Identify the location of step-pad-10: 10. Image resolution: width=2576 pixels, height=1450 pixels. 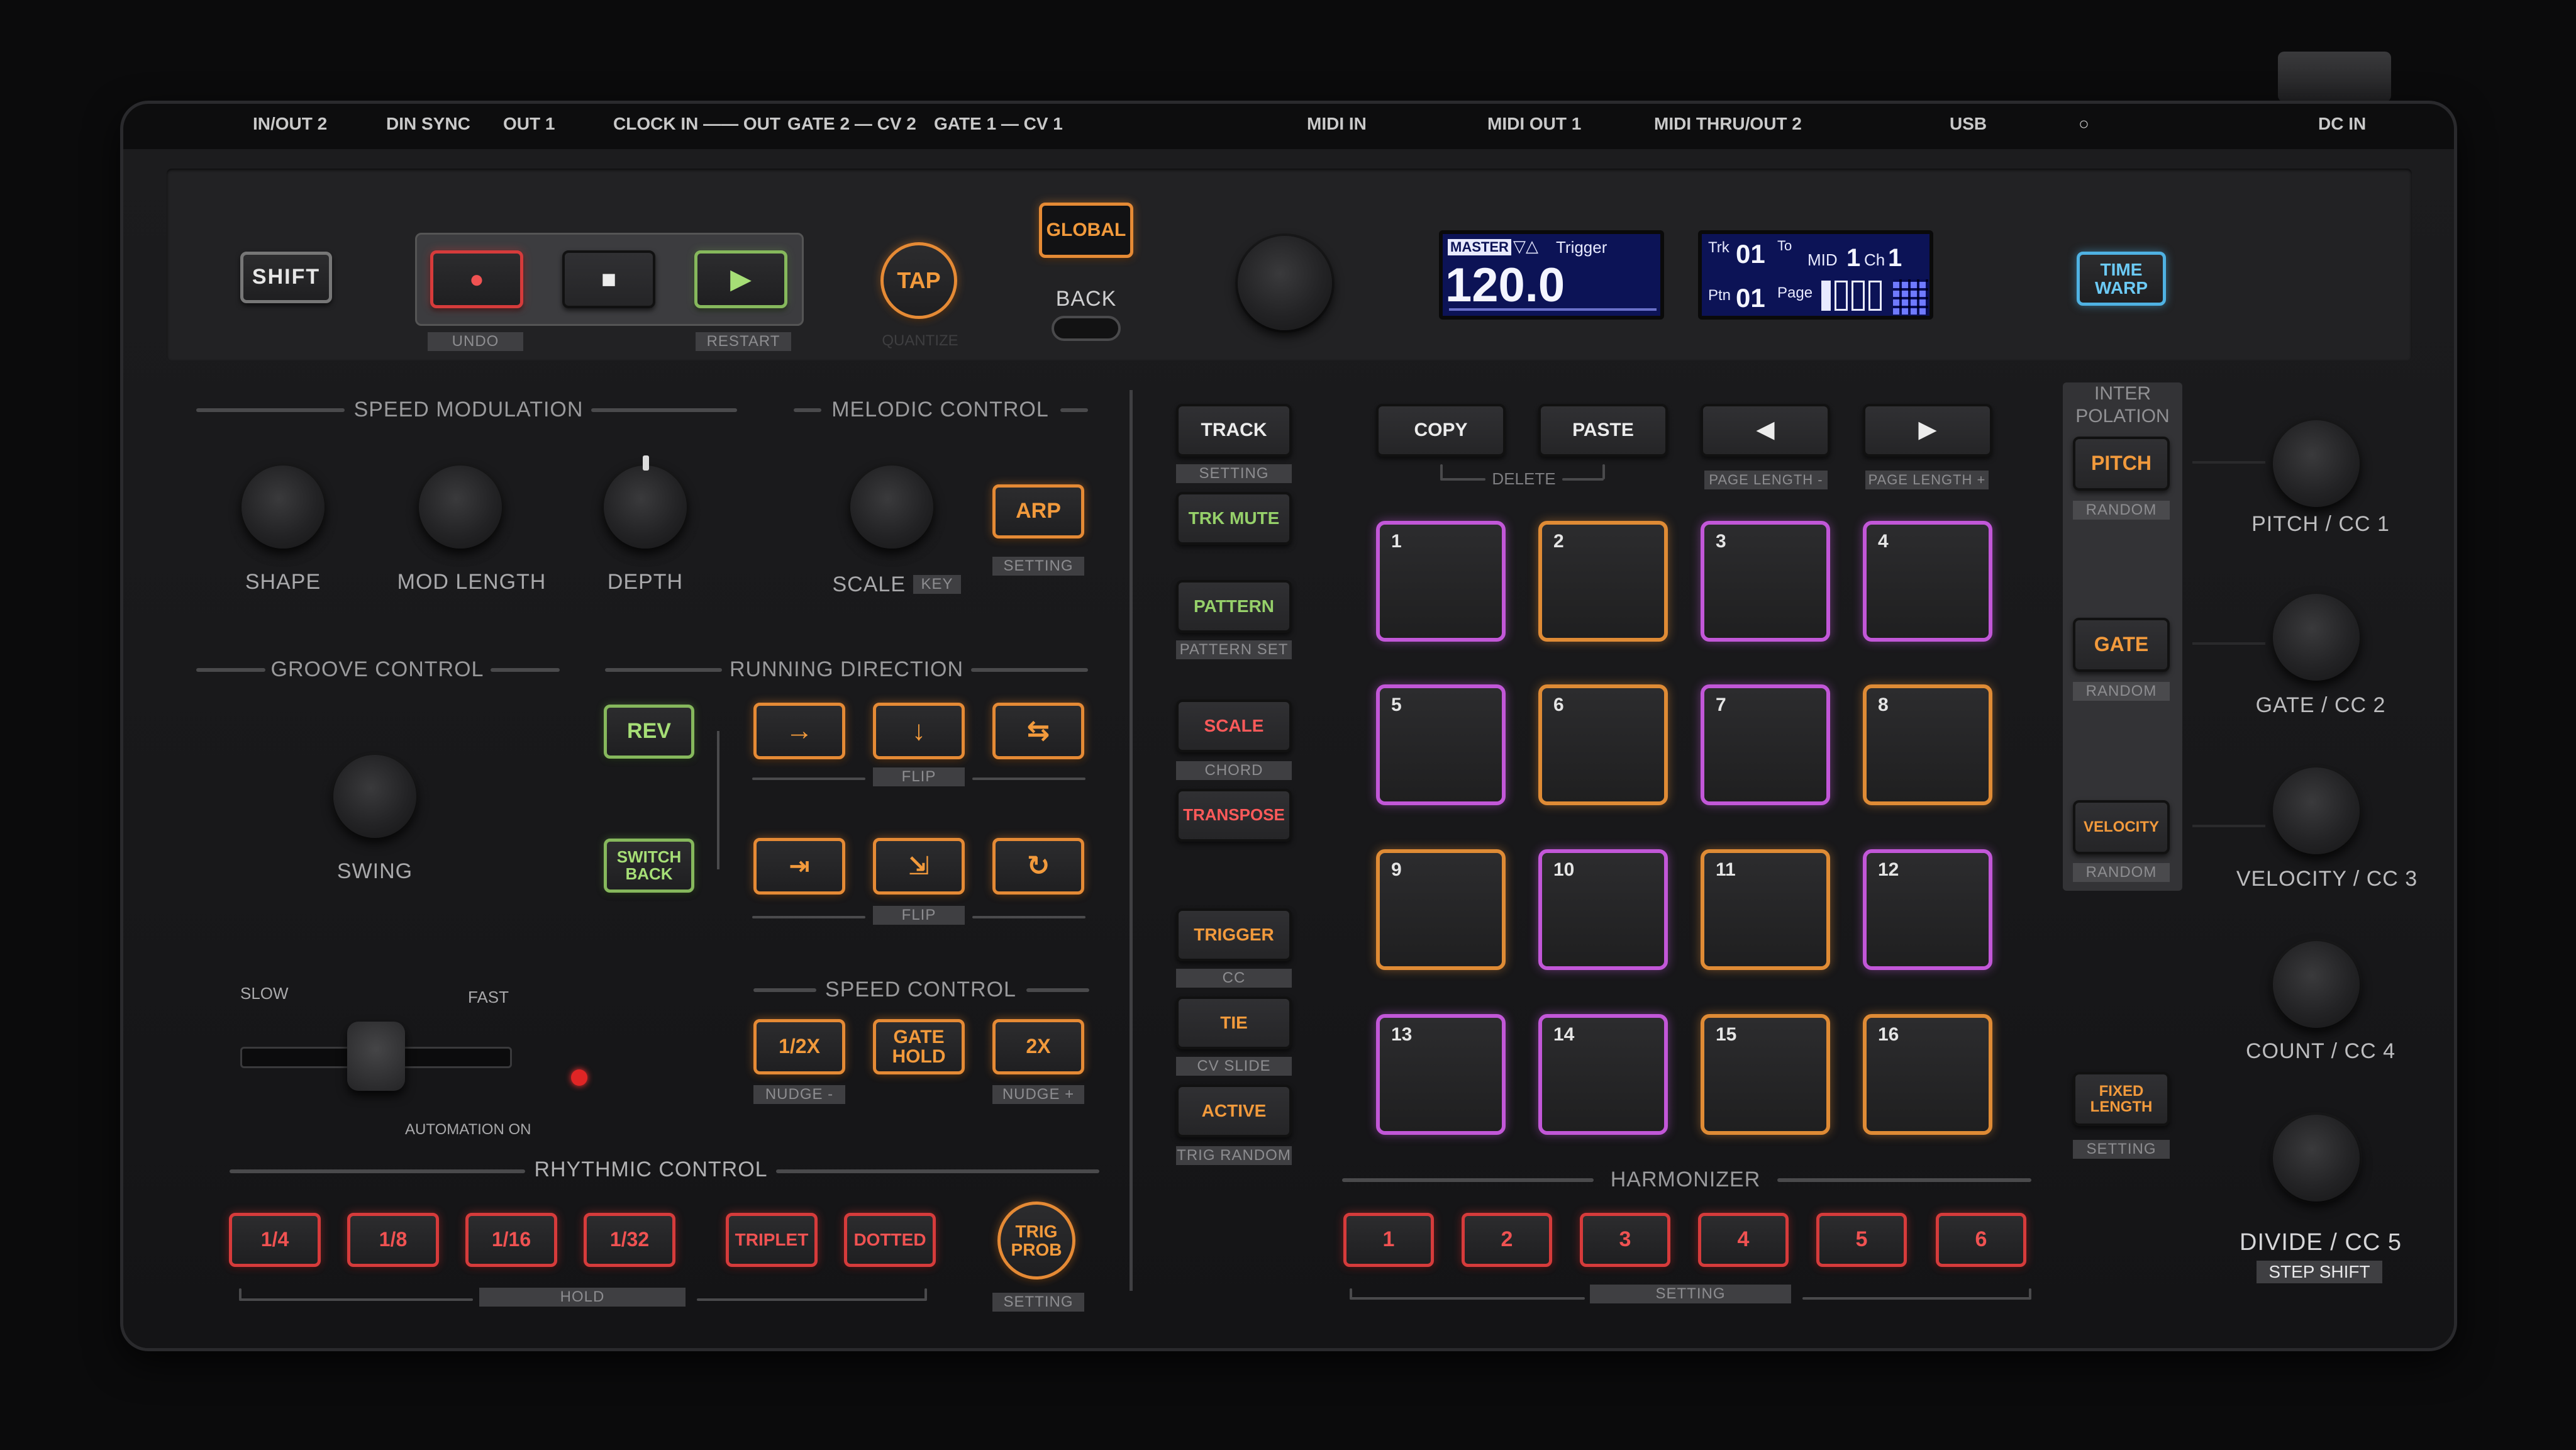
(1603, 910).